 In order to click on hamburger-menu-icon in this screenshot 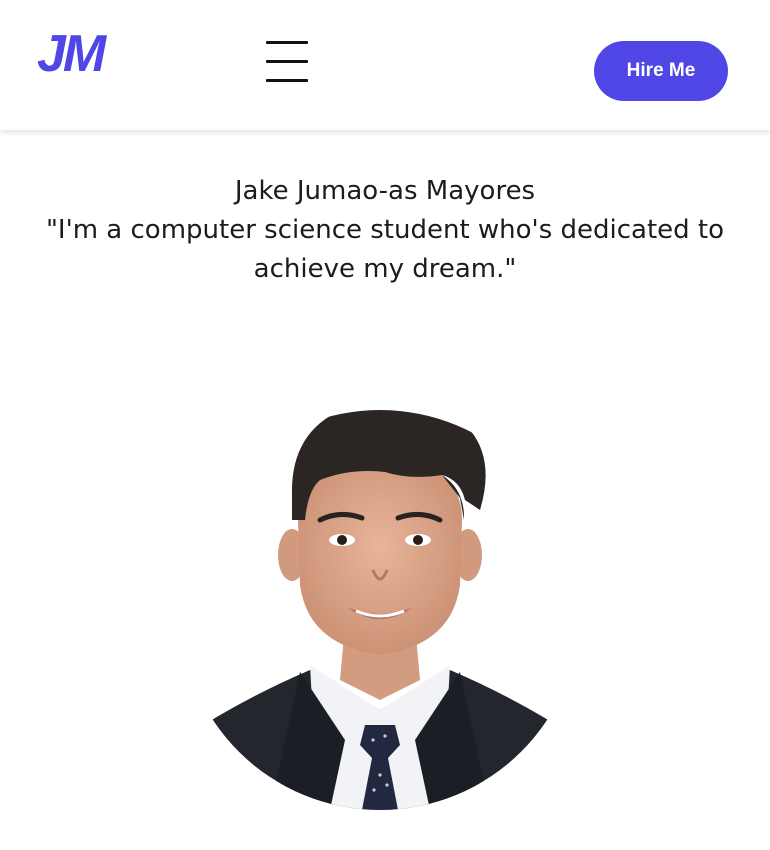, I will do `click(287, 63)`.